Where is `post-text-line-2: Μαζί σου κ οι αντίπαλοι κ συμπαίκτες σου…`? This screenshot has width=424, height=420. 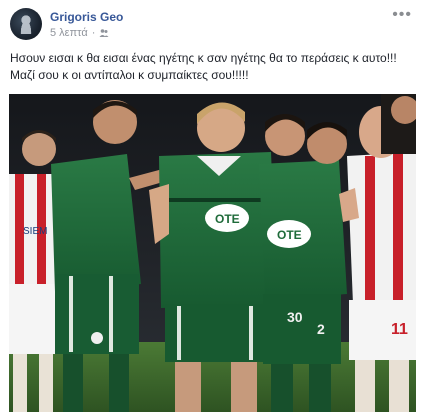
post-text-line-2: Μαζί σου κ οι αντίπαλοι κ συμπαίκτες σου… is located at coordinates (129, 75).